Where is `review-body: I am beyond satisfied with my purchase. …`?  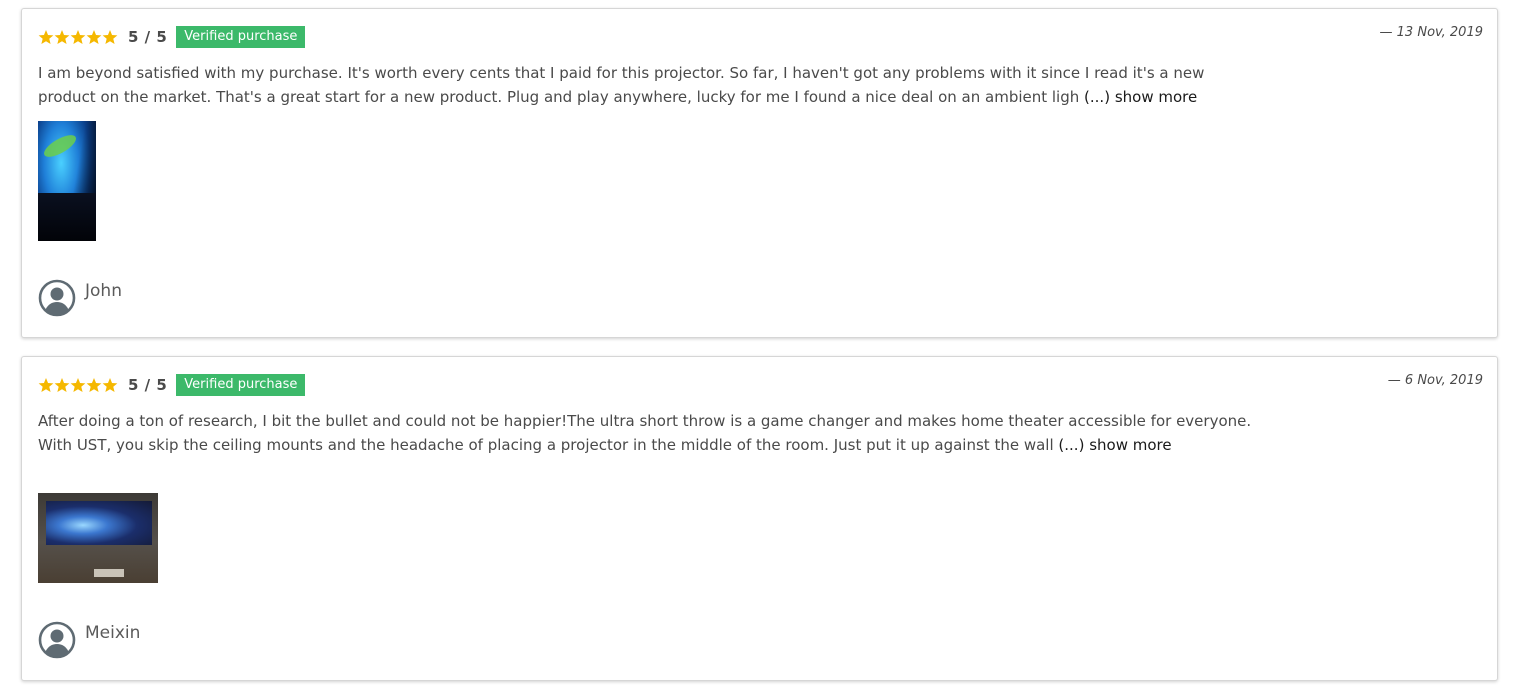
review-body: I am beyond satisfied with my purchase. … is located at coordinates (621, 85).